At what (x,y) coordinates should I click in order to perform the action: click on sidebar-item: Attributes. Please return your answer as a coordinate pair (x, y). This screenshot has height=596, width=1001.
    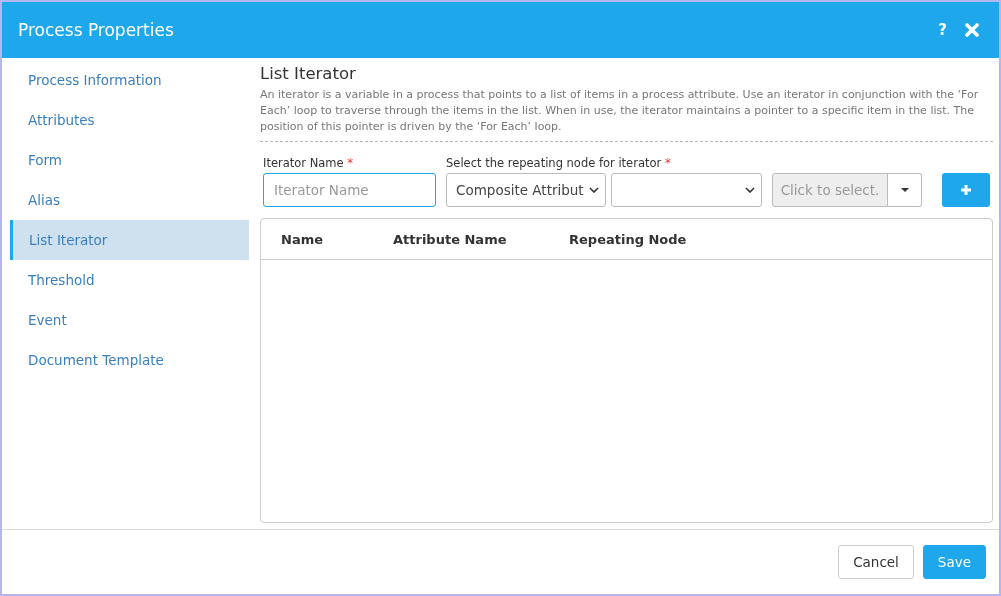
    Looking at the image, I should click on (129, 120).